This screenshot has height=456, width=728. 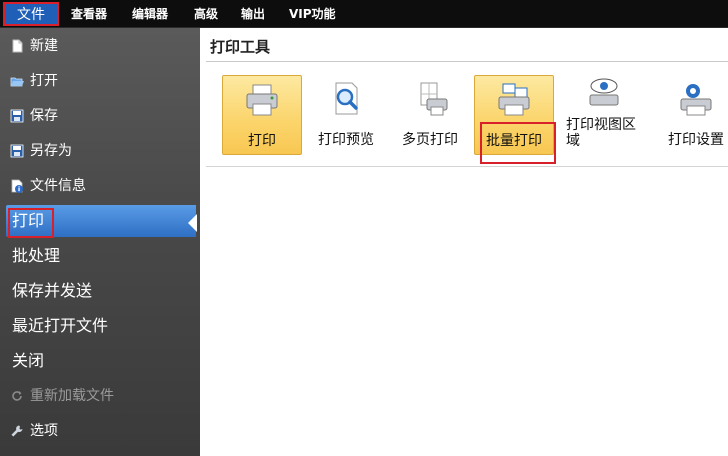 What do you see at coordinates (100, 46) in the screenshot?
I see `sidebar-item-new: 新建` at bounding box center [100, 46].